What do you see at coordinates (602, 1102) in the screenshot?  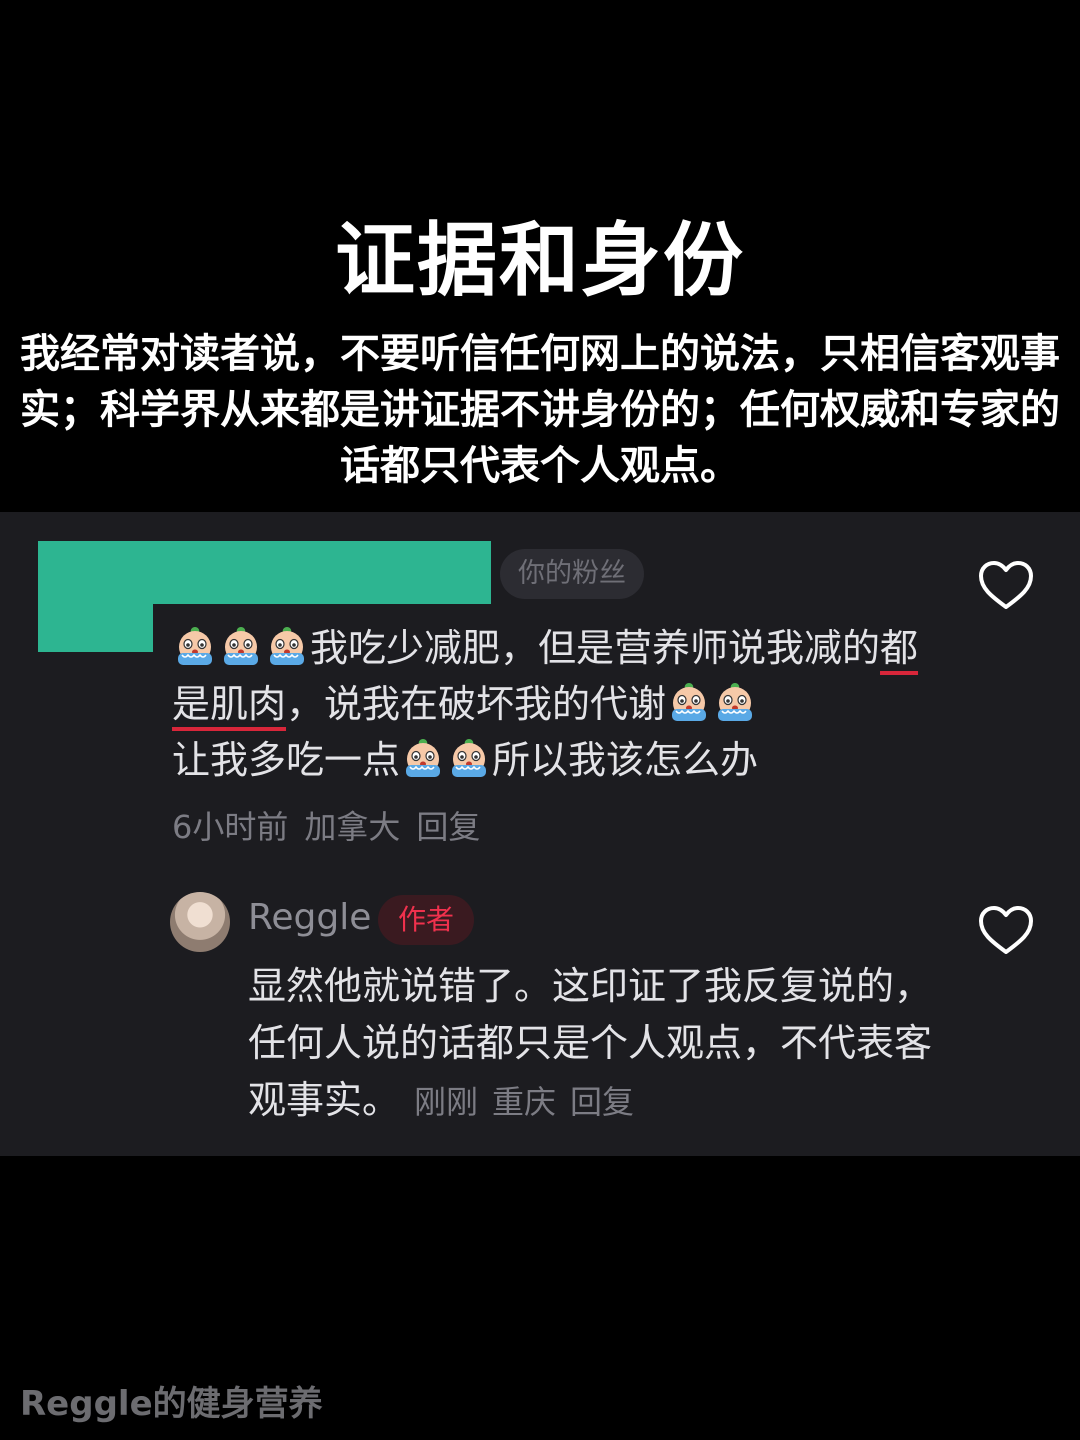 I see `reply-reply-button: 回复` at bounding box center [602, 1102].